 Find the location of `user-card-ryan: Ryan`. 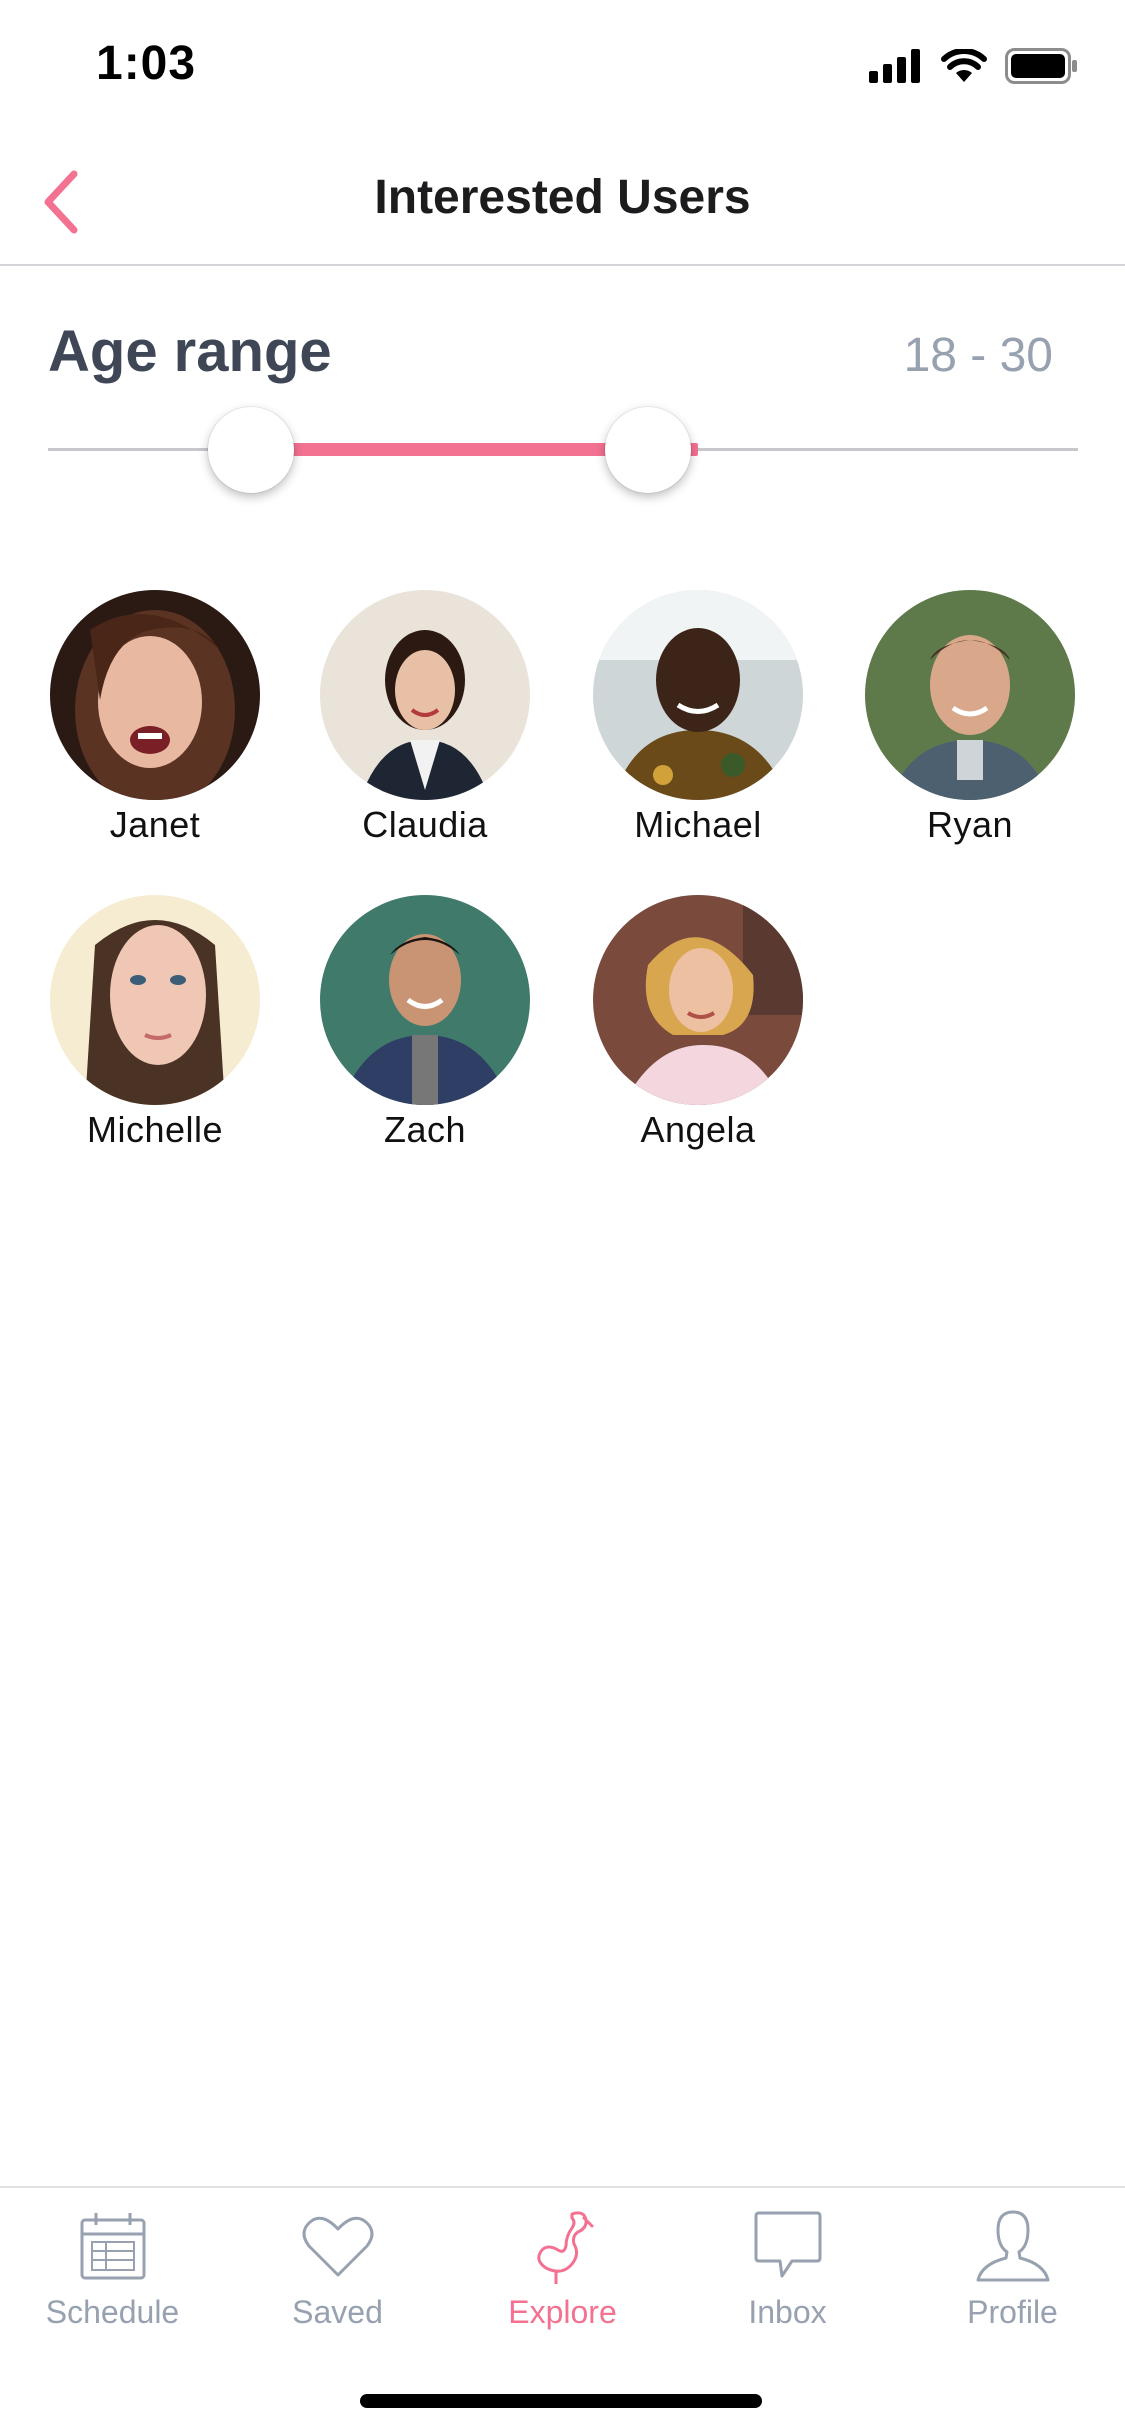

user-card-ryan: Ryan is located at coordinates (970, 718).